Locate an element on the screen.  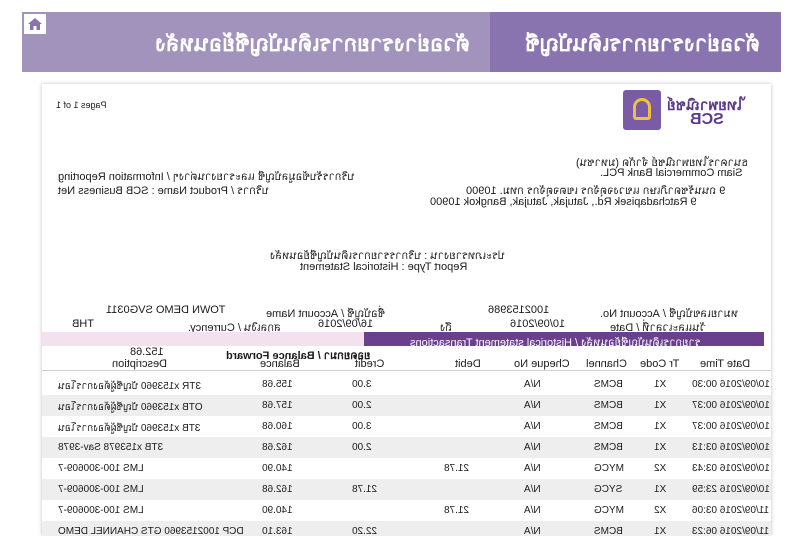
cell-datetime: 10/09/2016 23:59 is located at coordinates (731, 489).